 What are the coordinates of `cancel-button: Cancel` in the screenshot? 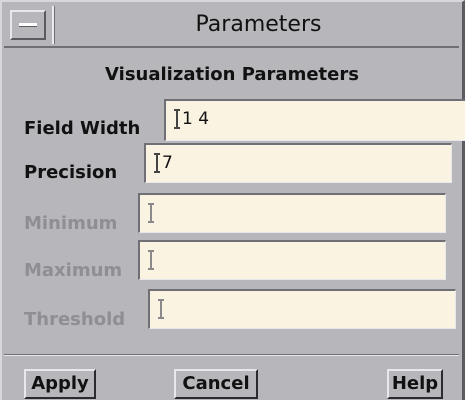 It's located at (216, 384).